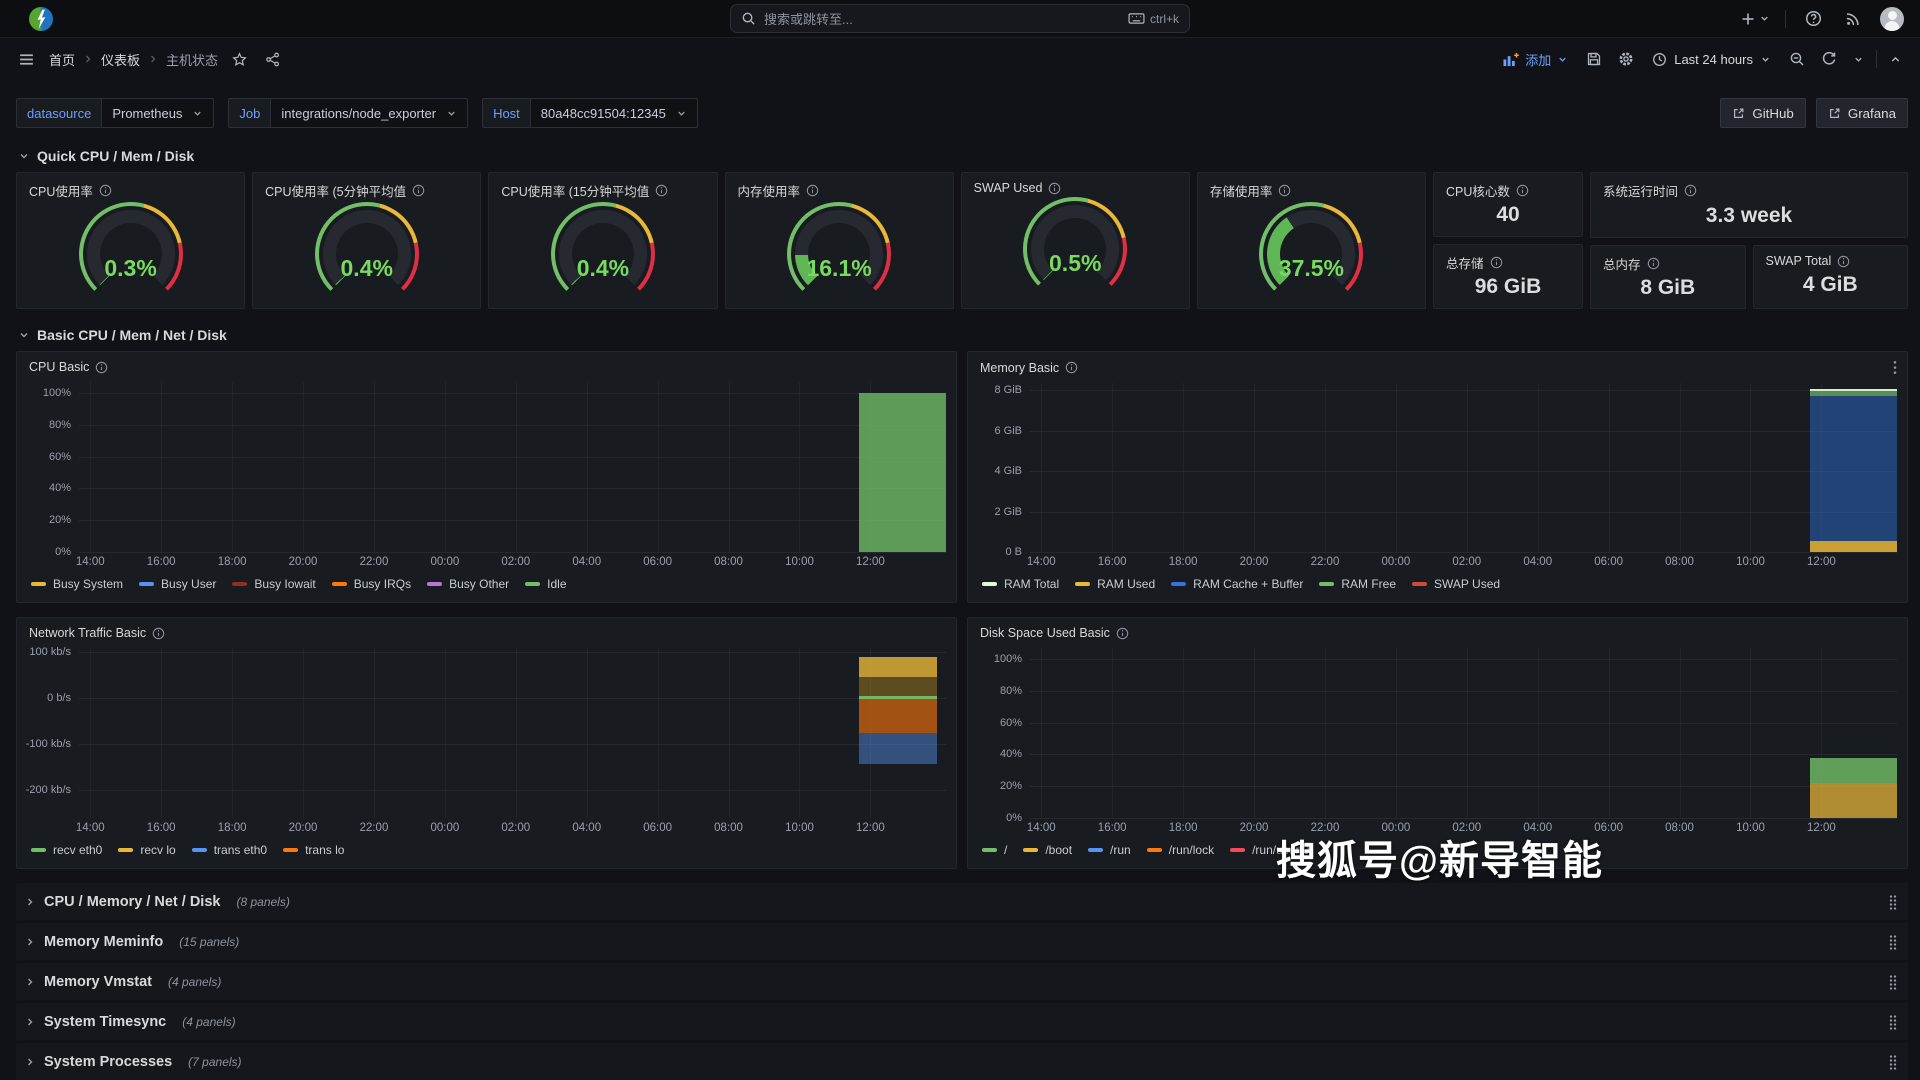 The height and width of the screenshot is (1080, 1920). I want to click on legend-item: Busy User, so click(177, 584).